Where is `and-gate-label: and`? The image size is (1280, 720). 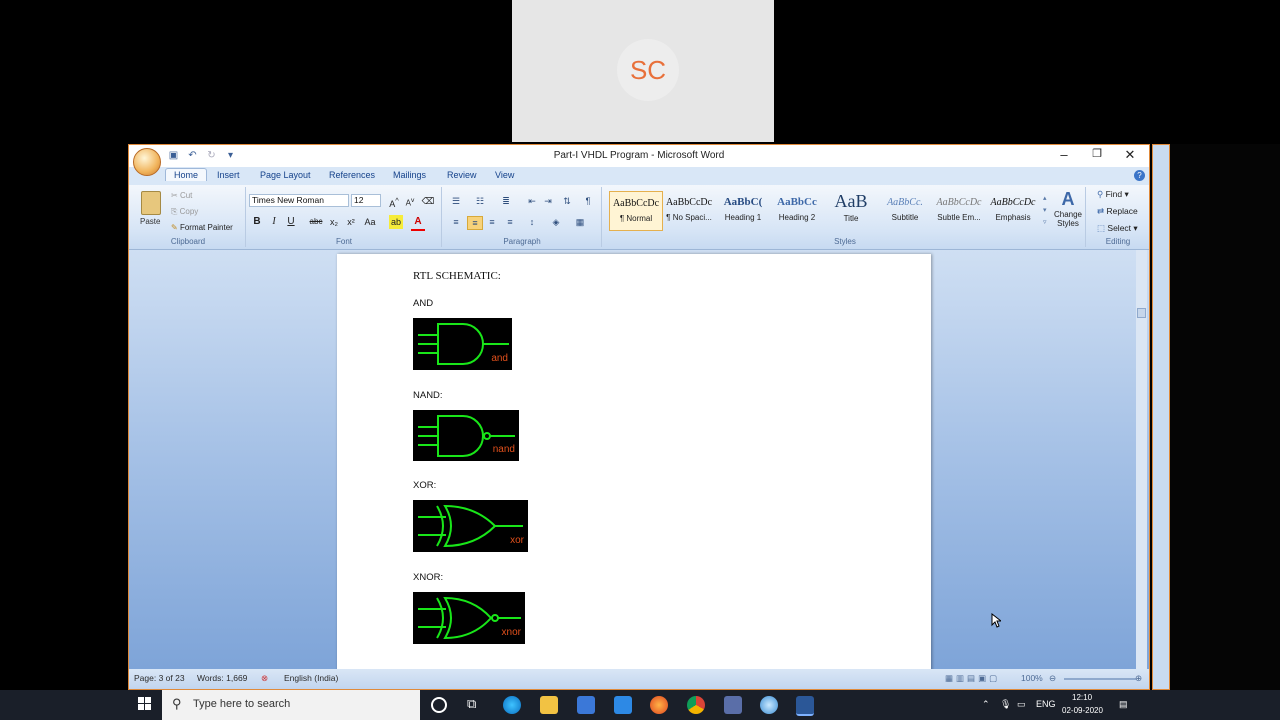 and-gate-label: and is located at coordinates (499, 358).